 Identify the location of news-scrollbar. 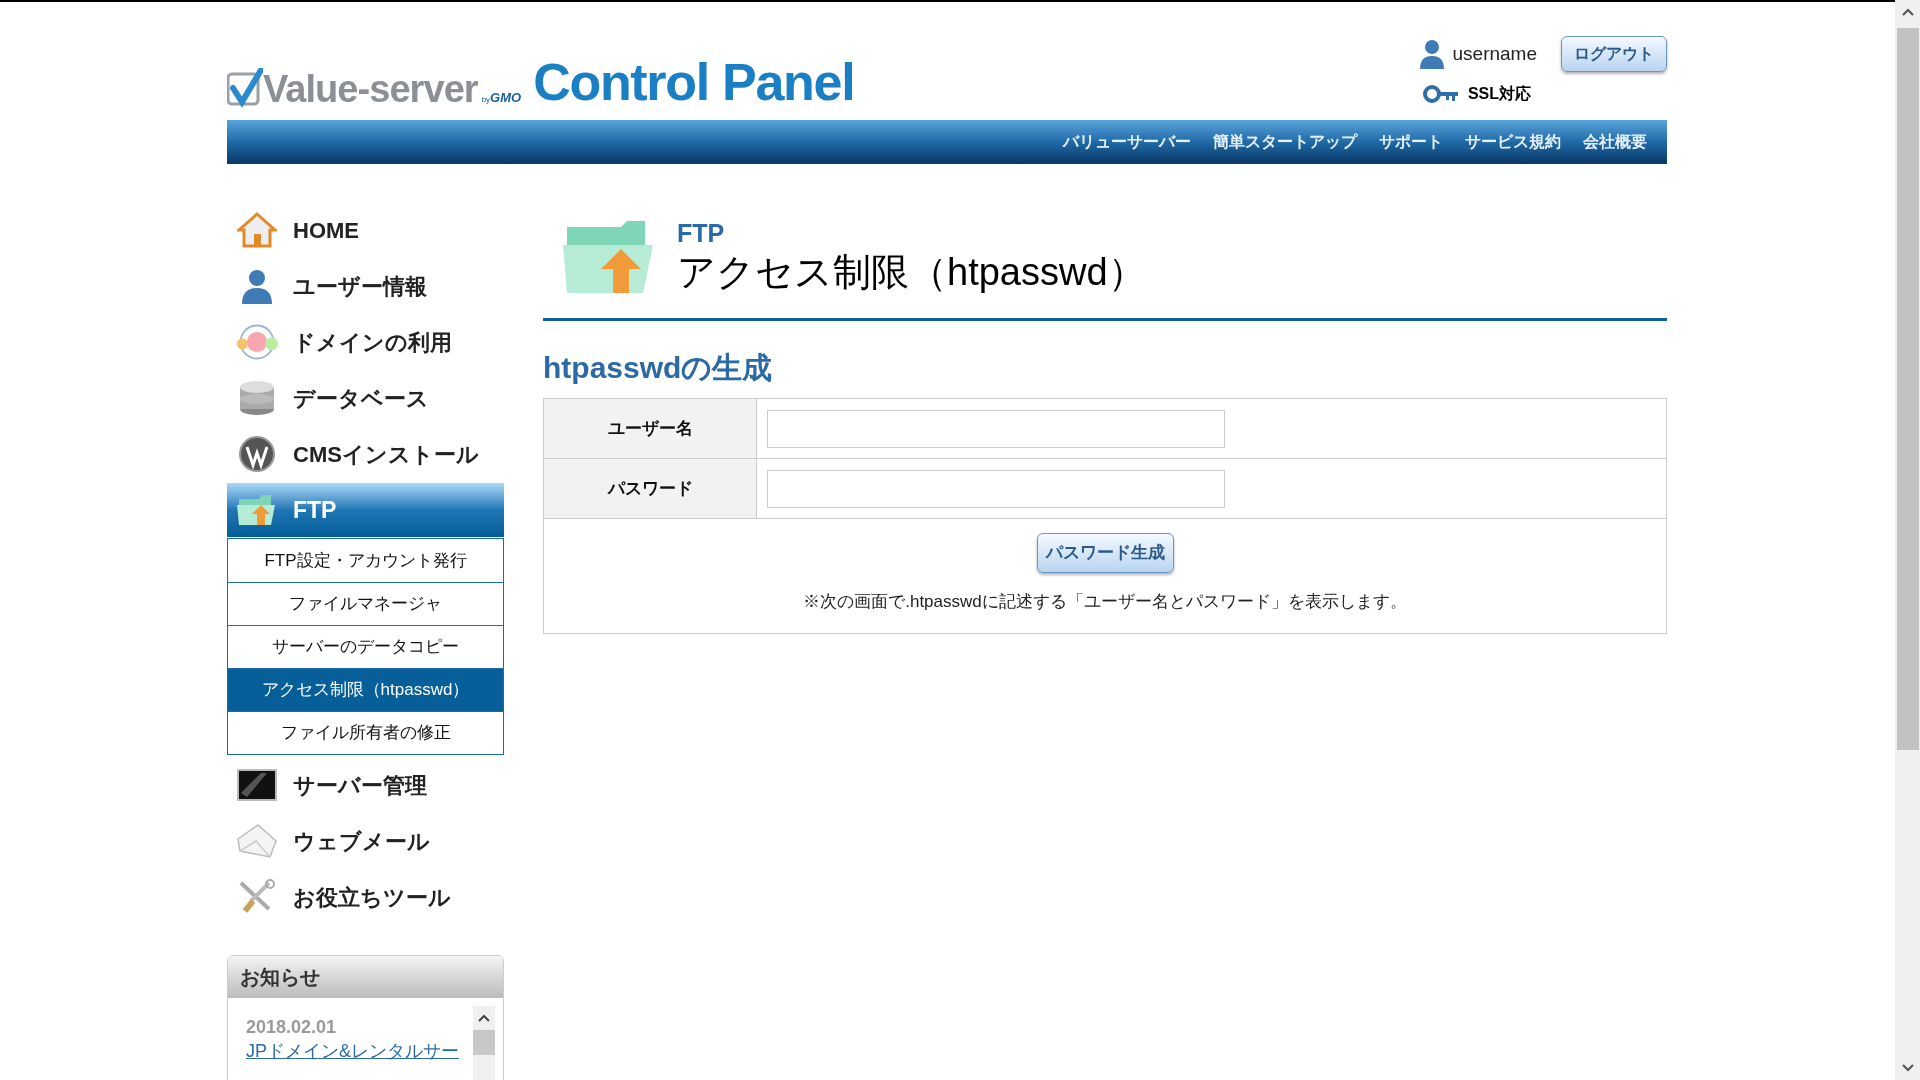
(484, 1043).